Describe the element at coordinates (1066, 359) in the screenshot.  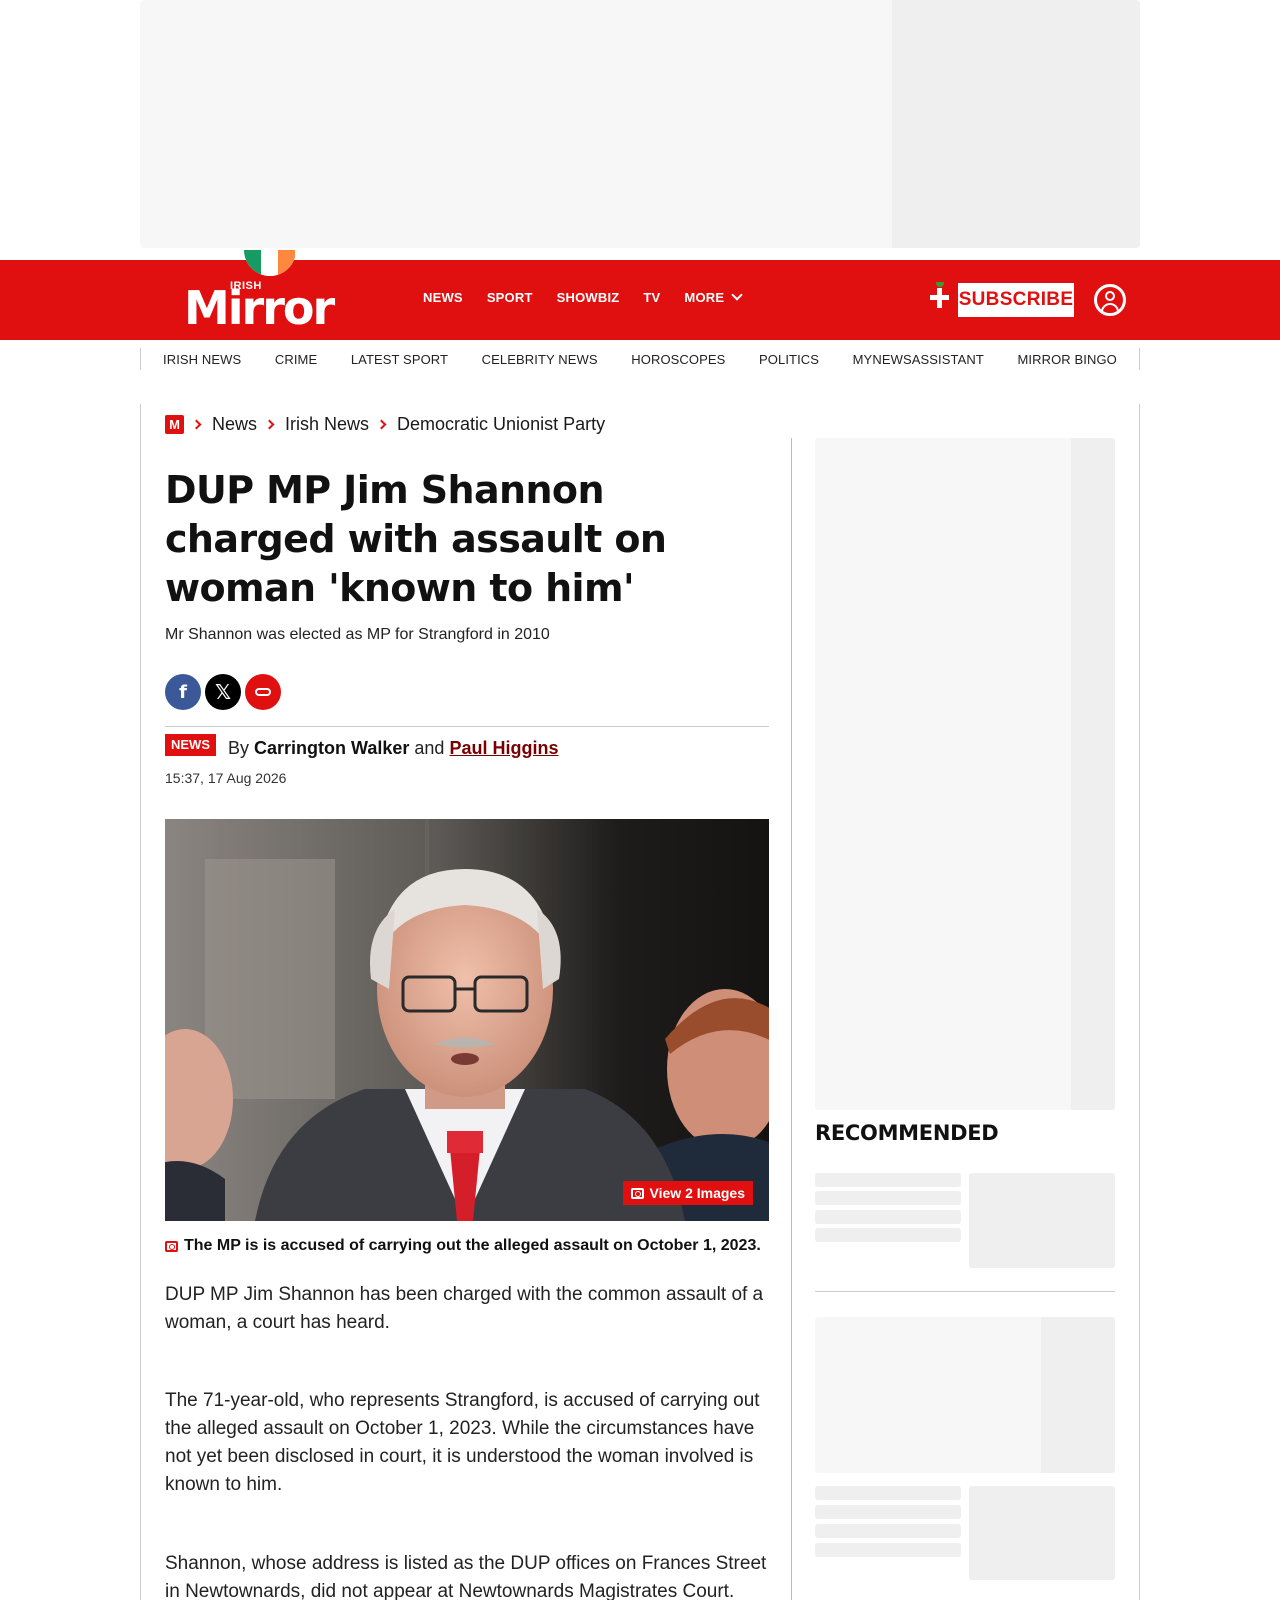
I see `section-mirror-bingo: MIRROR BINGO` at that location.